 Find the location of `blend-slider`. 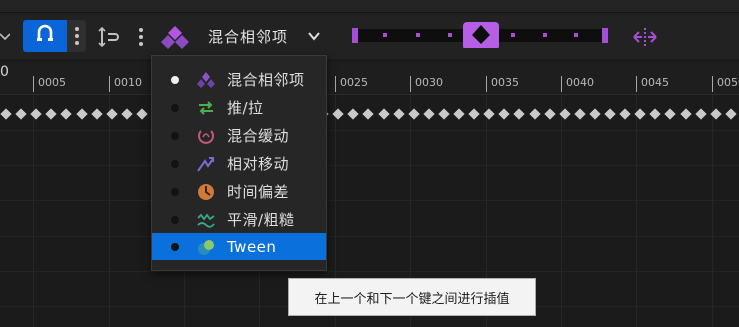

blend-slider is located at coordinates (480, 35).